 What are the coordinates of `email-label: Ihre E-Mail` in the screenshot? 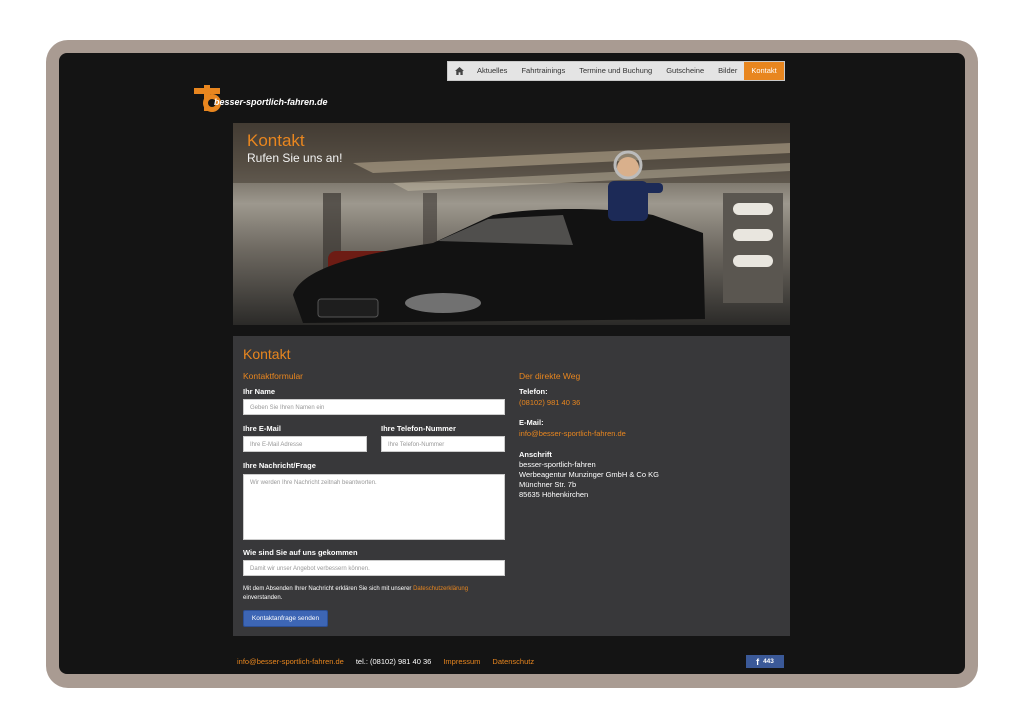 It's located at (262, 428).